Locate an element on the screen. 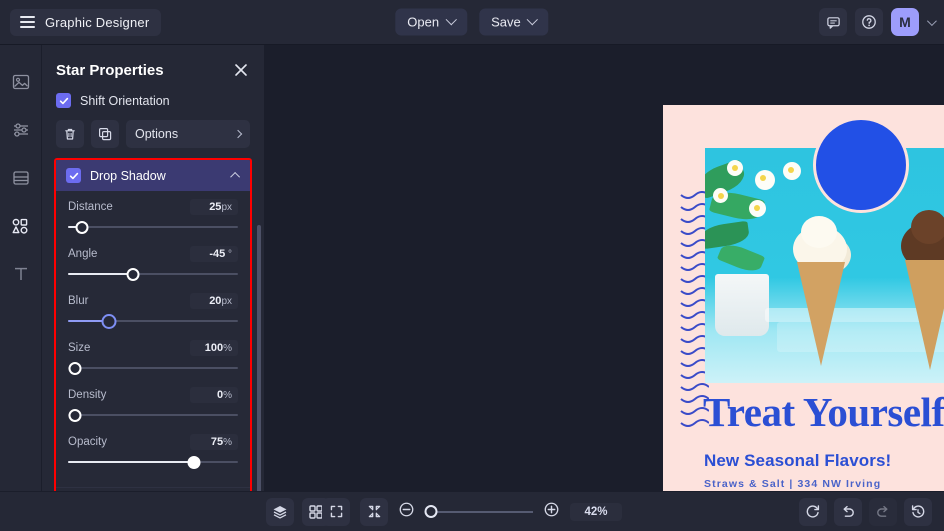 This screenshot has width=944, height=531. open-button: Open is located at coordinates (431, 22).